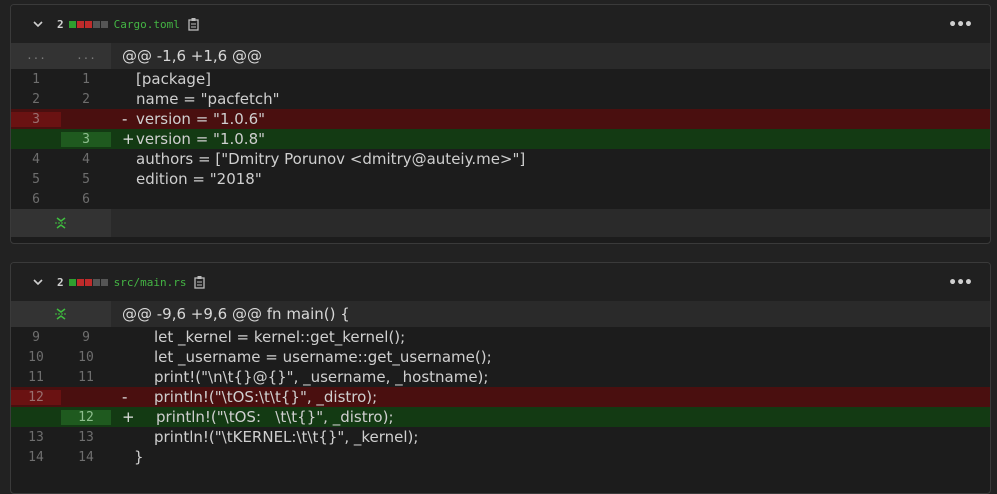 Image resolution: width=997 pixels, height=494 pixels. What do you see at coordinates (236, 314) in the screenshot?
I see `hunk-text: @@ -9,6 +9,6 @@ fn main() {` at bounding box center [236, 314].